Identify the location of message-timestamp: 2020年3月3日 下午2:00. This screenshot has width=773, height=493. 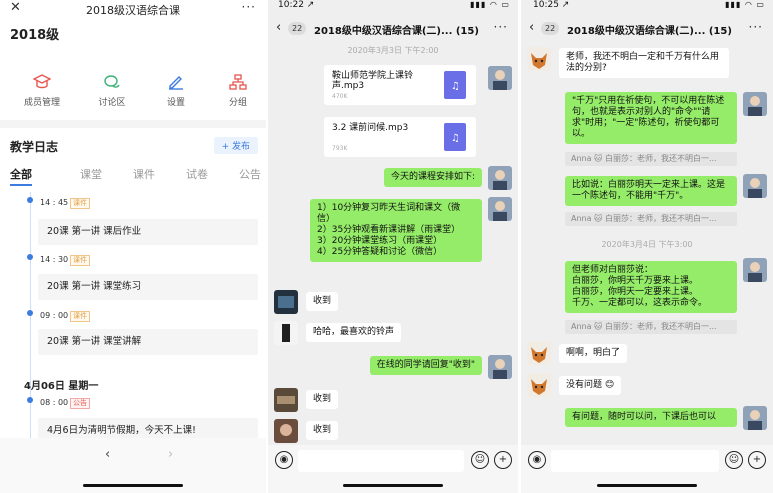
(393, 50).